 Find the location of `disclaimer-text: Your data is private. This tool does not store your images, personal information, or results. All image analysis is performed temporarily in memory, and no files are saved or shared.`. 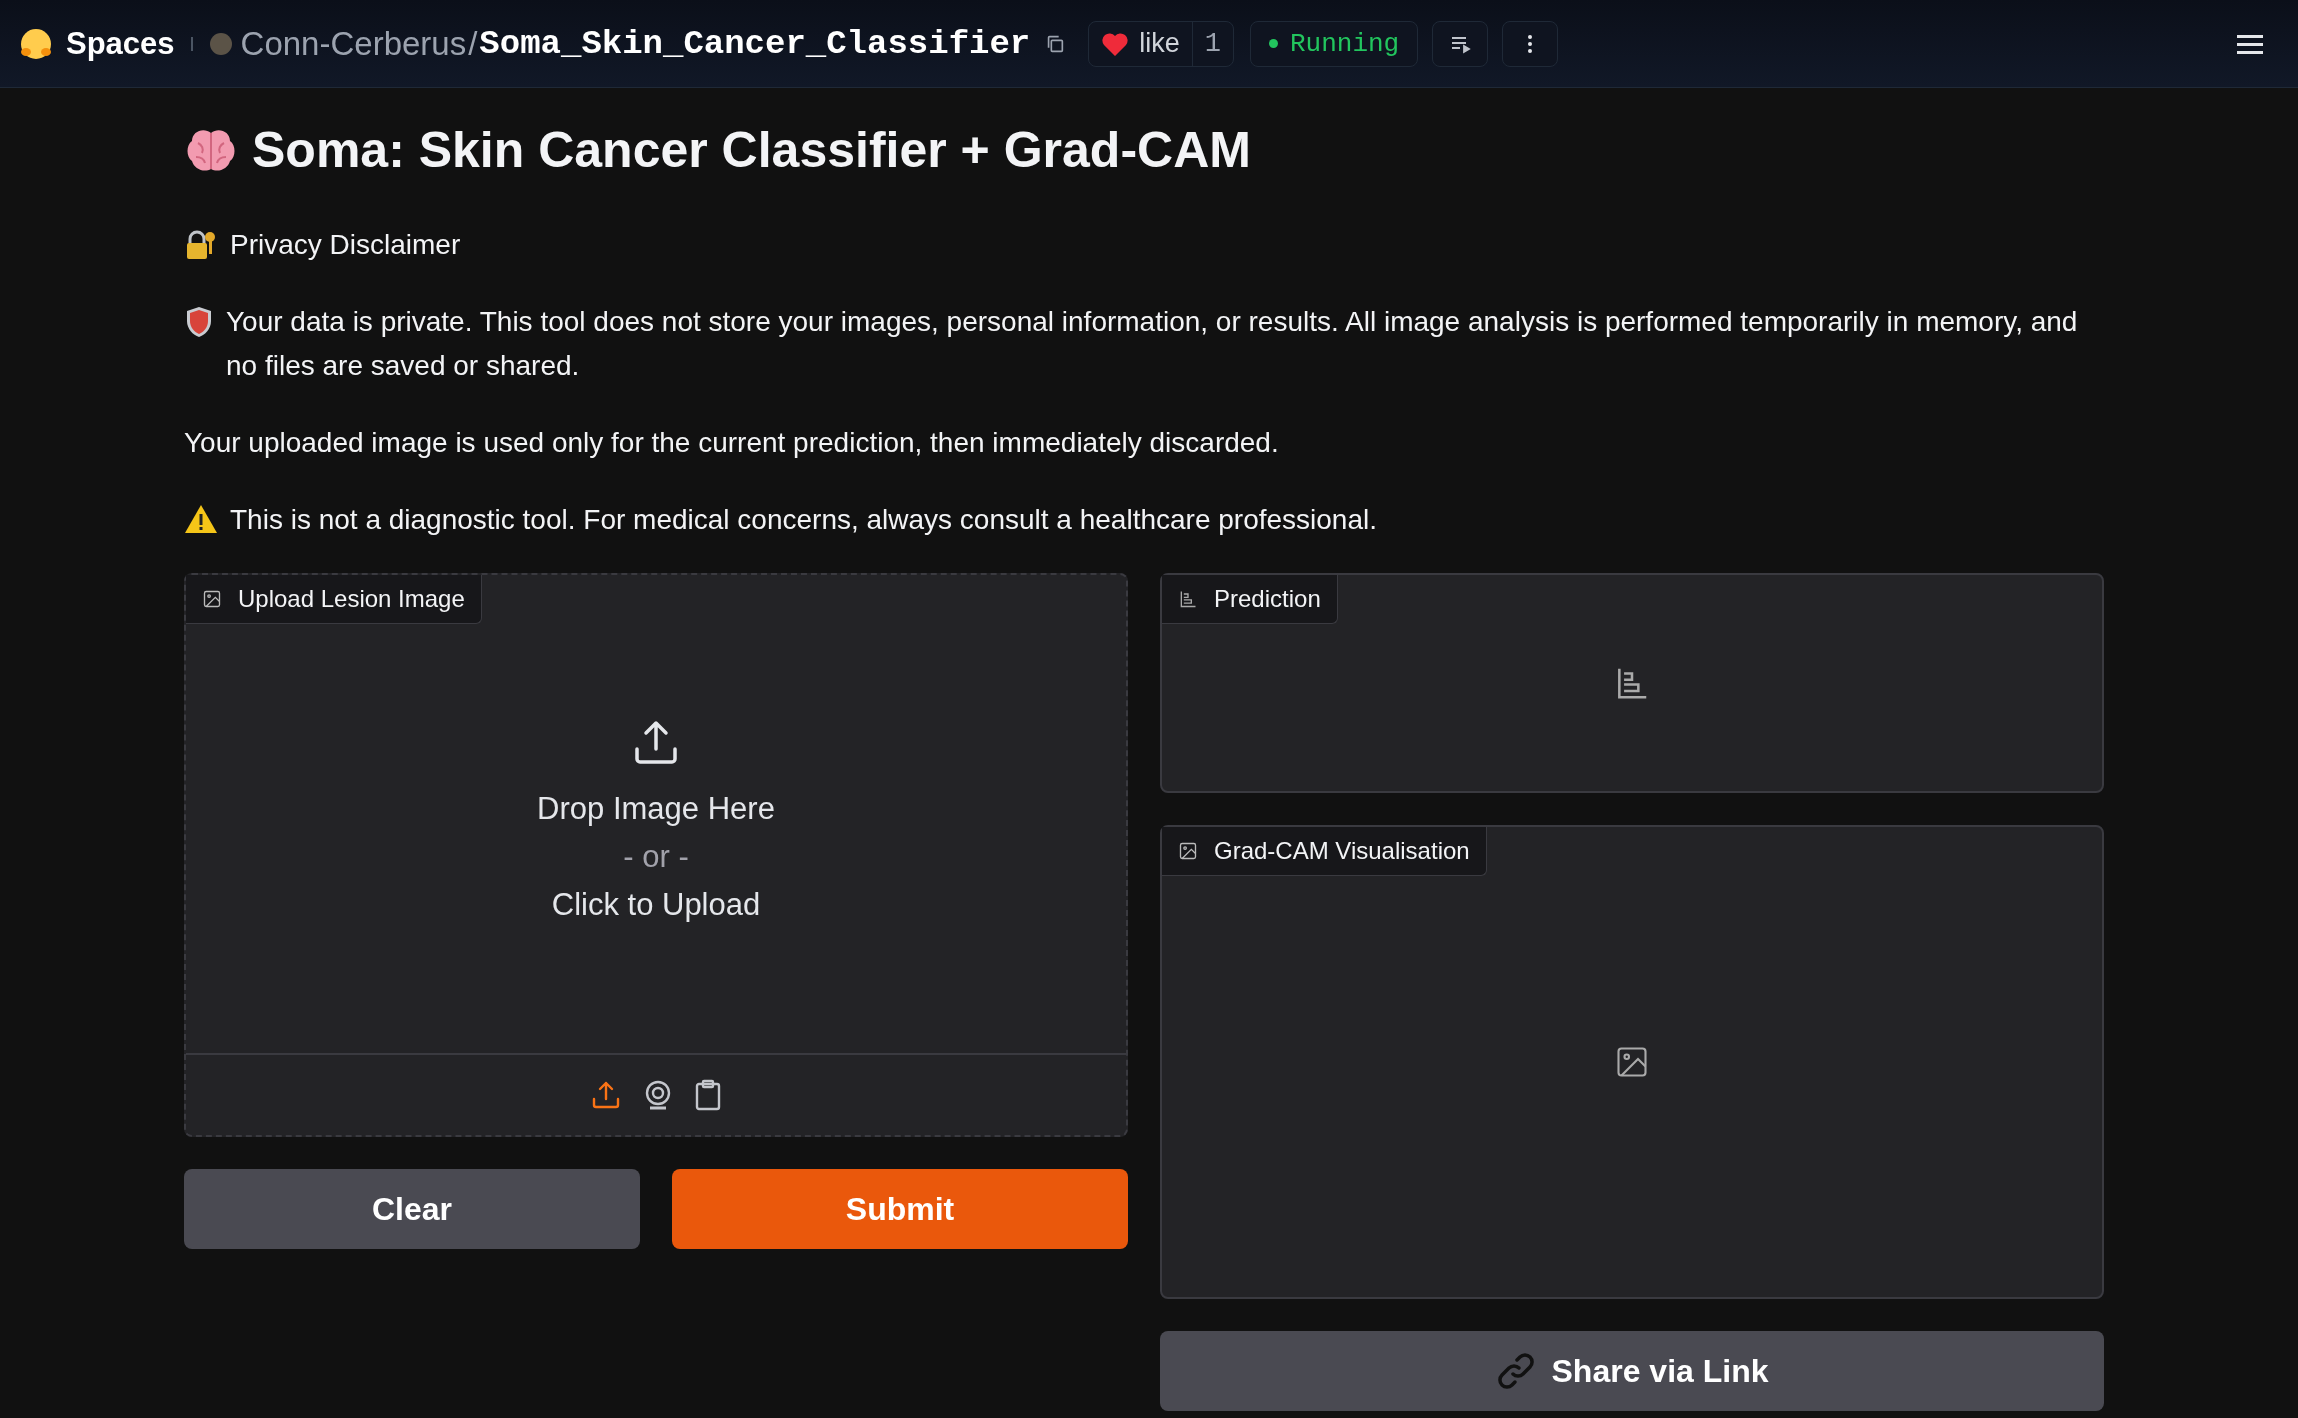

disclaimer-text: Your data is private. This tool does not store your images, personal information, or results. All image analysis is performed temporarily in memory, and no files are saved or shared. is located at coordinates (1152, 344).